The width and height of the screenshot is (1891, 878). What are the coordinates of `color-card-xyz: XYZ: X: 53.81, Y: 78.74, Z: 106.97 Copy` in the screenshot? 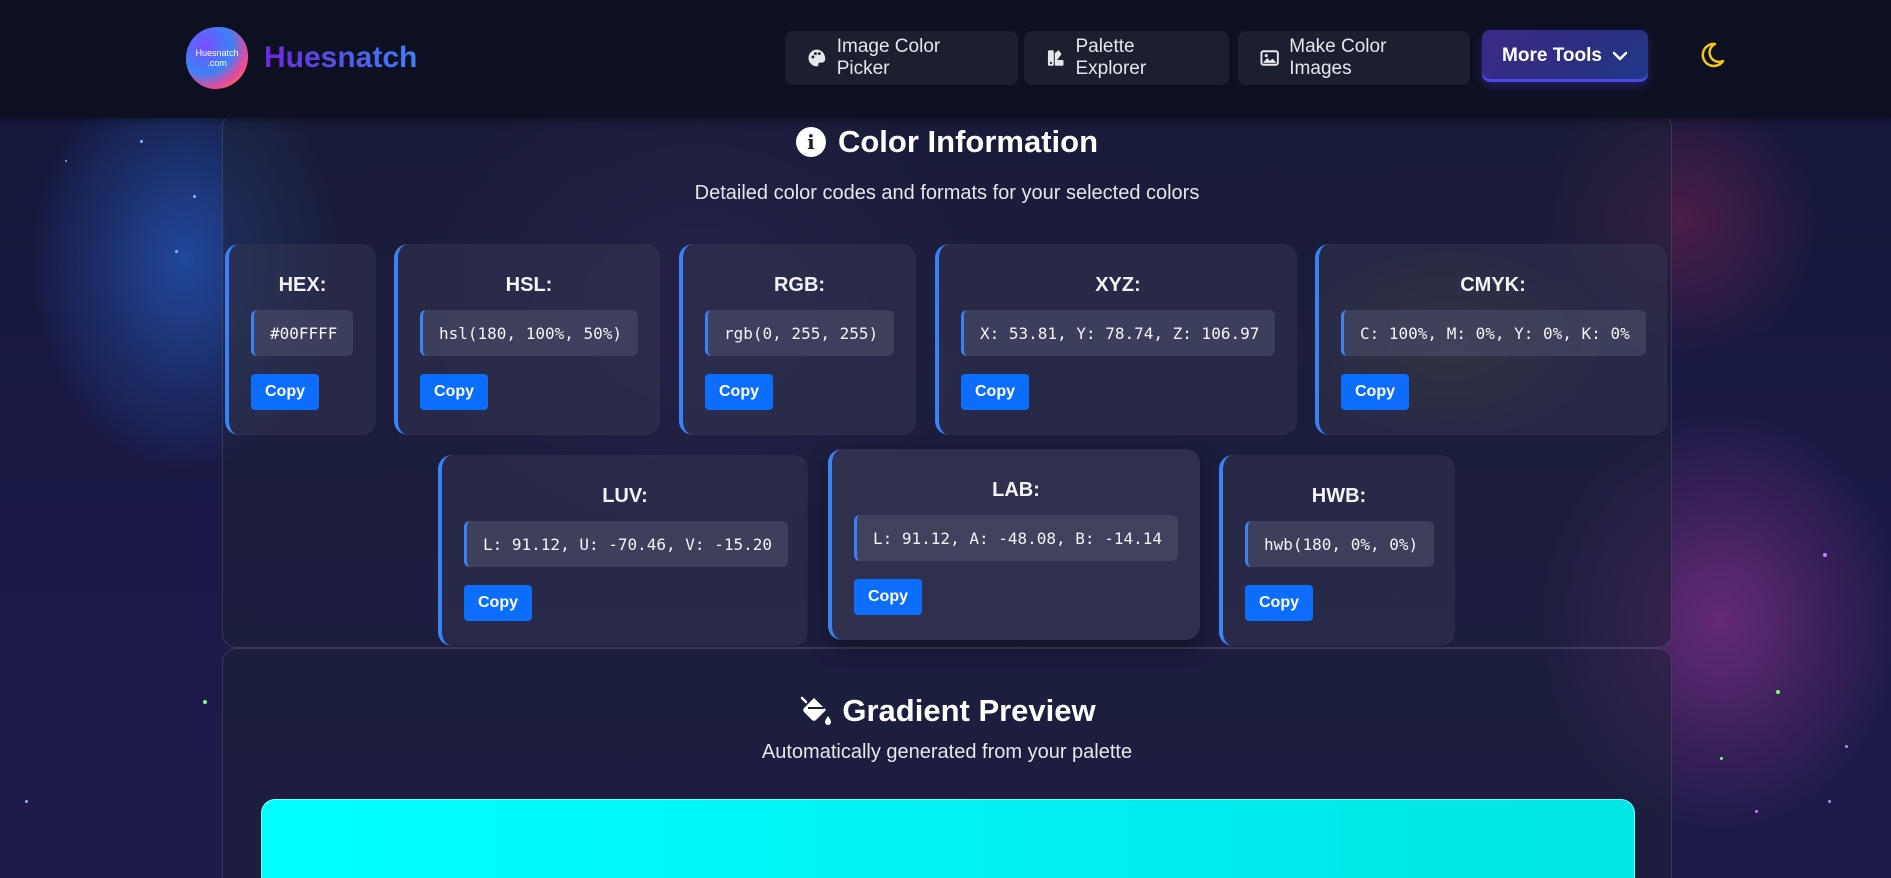 It's located at (1116, 339).